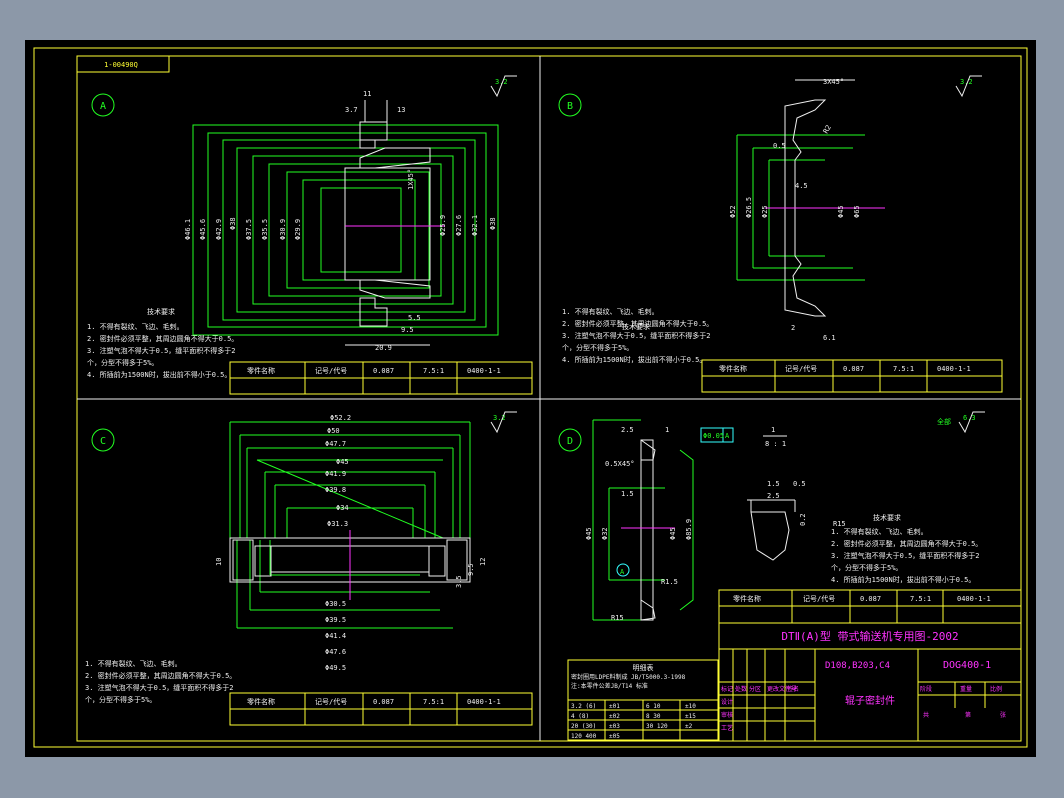 The image size is (1064, 798). What do you see at coordinates (869, 636) in the screenshot?
I see `main-title: DTⅡ(A)型 带式输送机专用图-2002` at bounding box center [869, 636].